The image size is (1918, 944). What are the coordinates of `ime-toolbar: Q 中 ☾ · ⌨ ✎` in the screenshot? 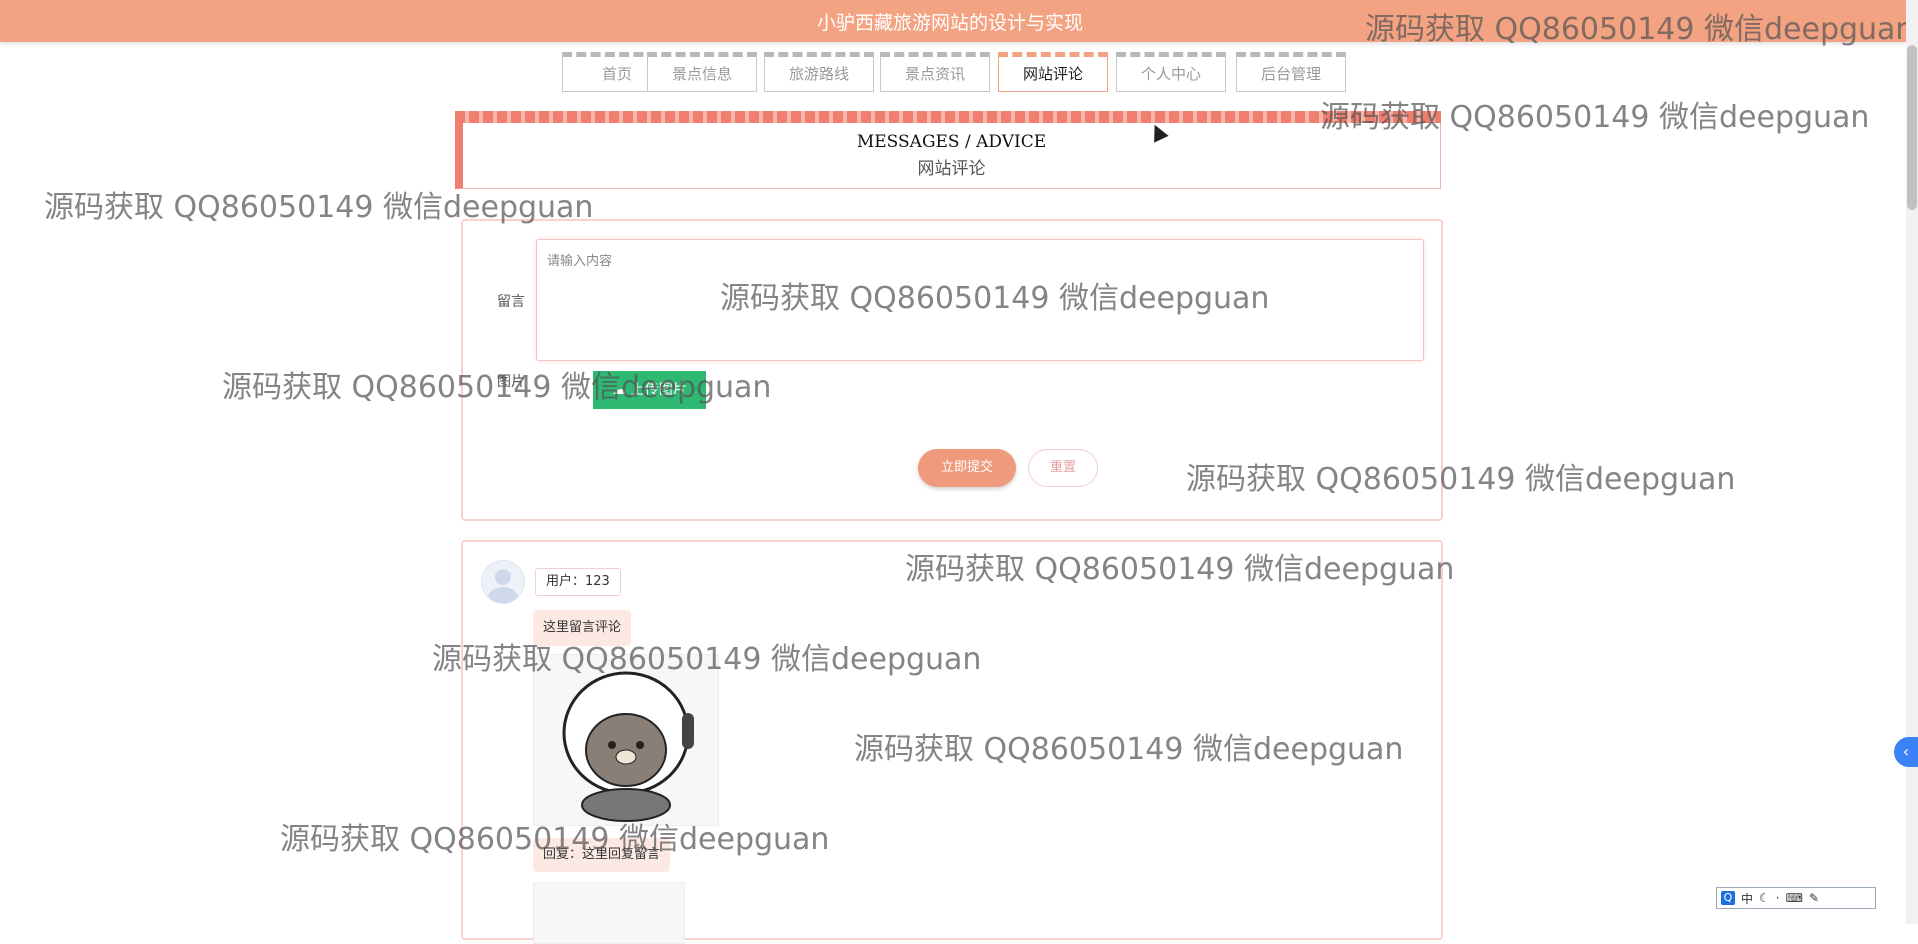 It's located at (1796, 898).